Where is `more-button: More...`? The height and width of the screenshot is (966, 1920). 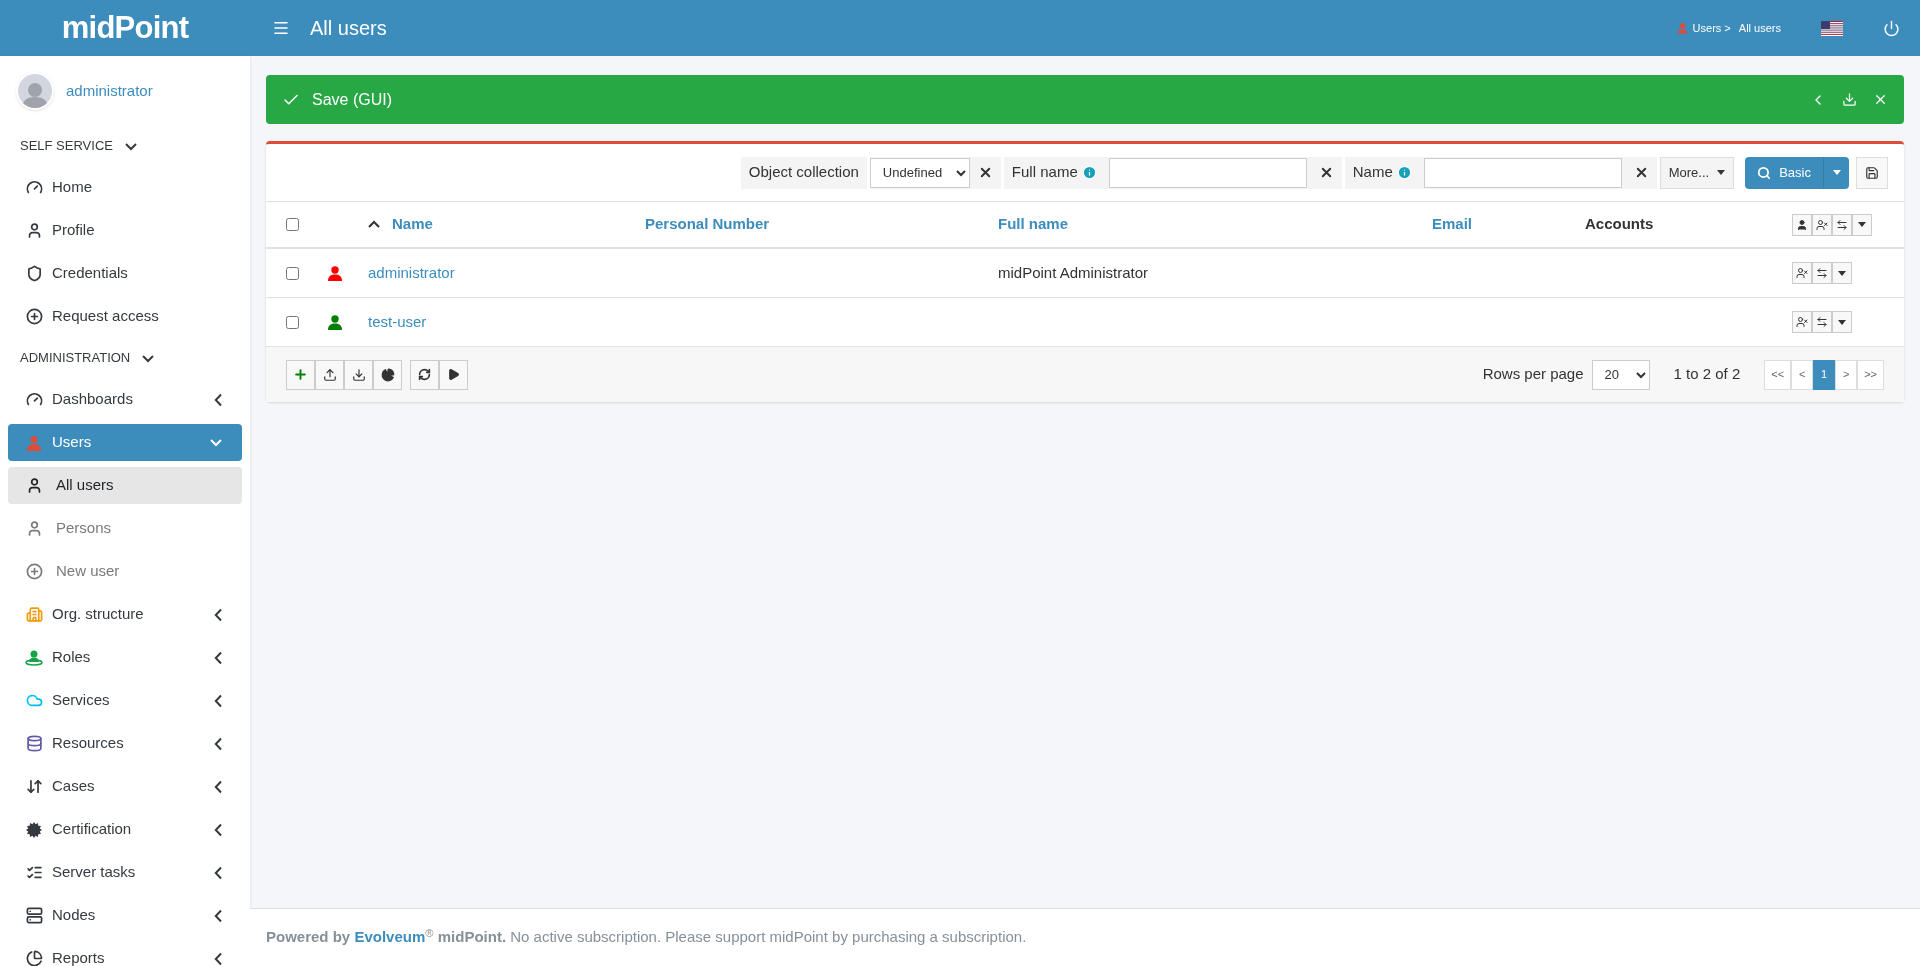
more-button: More... is located at coordinates (1697, 172).